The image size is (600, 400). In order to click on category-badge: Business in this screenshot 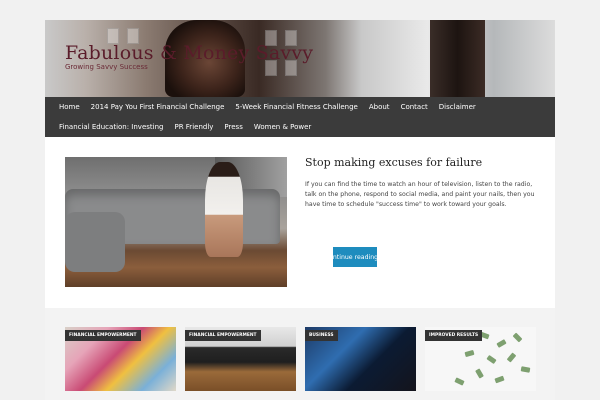, I will do `click(321, 335)`.